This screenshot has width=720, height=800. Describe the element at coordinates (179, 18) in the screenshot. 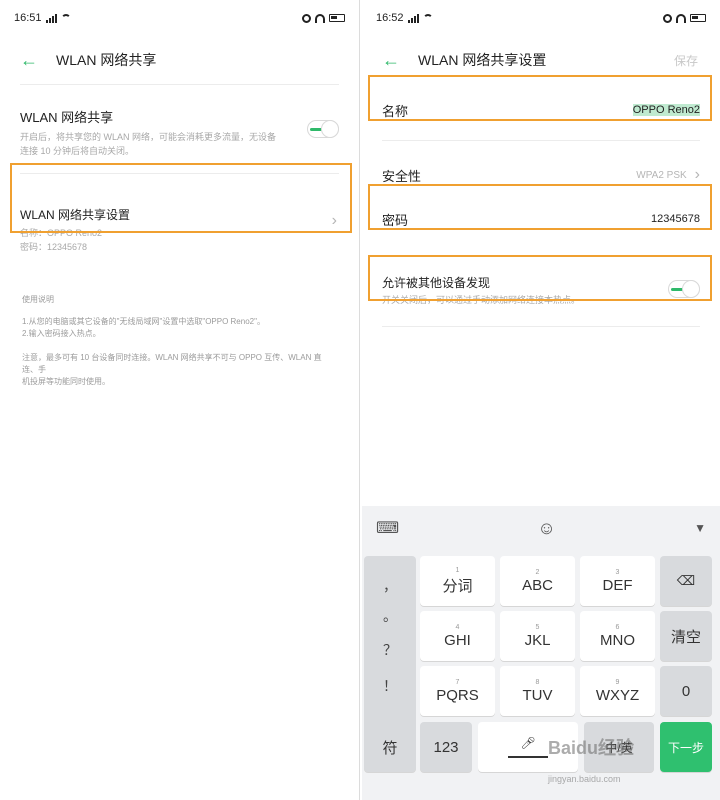

I see `status-bar: 16:51` at that location.